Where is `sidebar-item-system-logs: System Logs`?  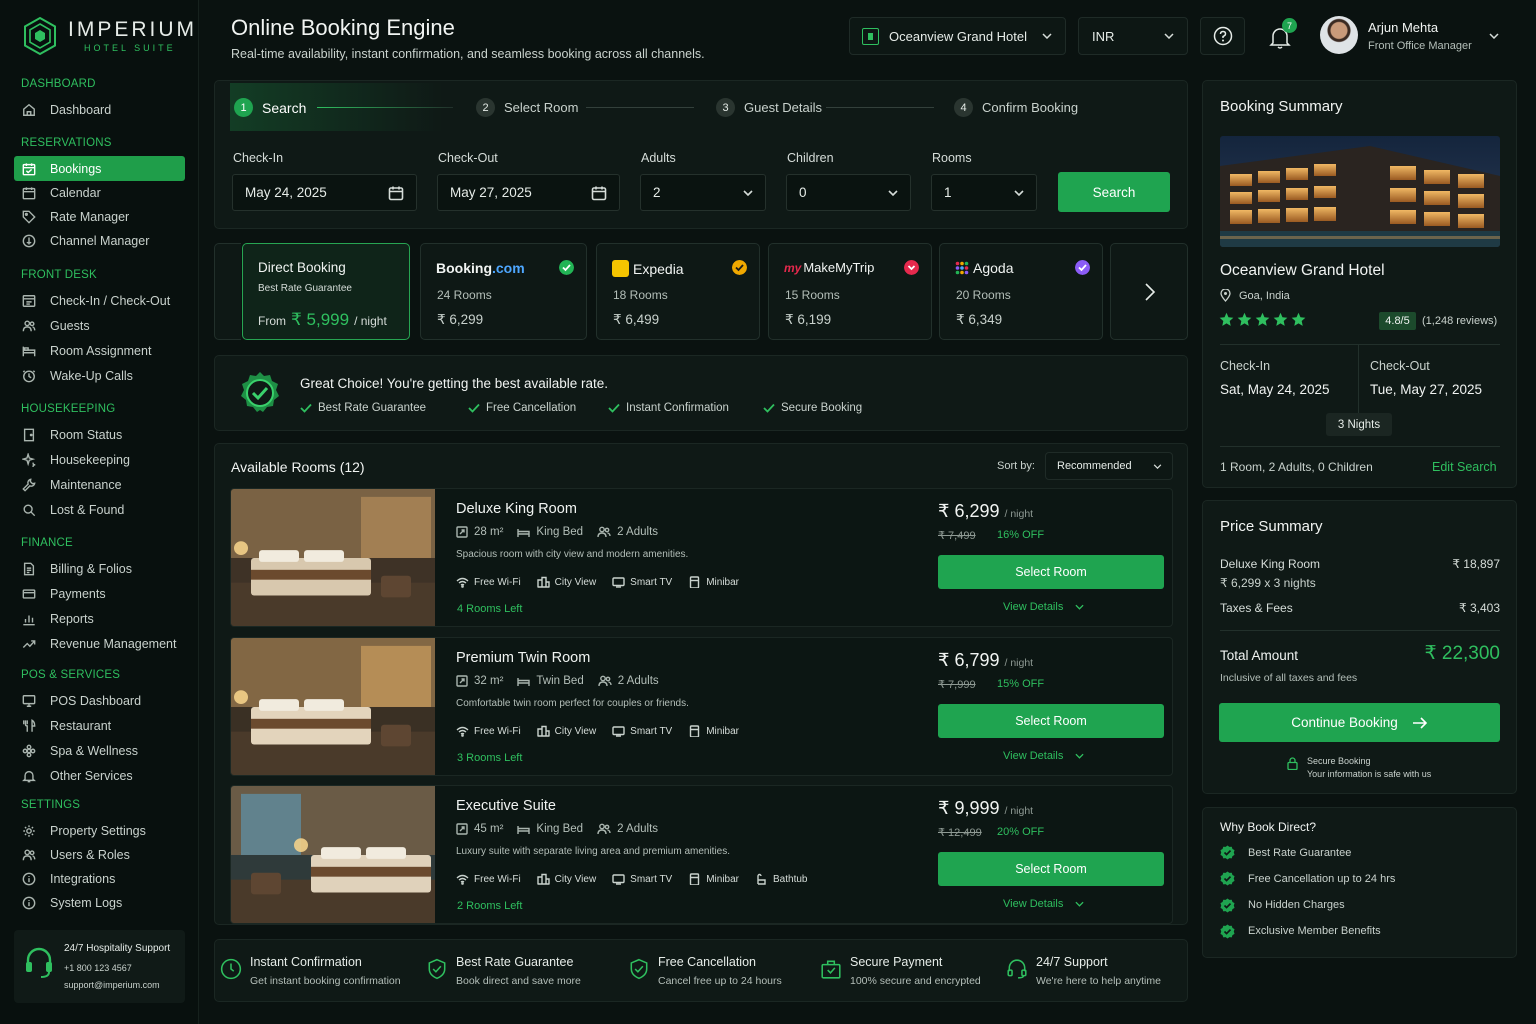 sidebar-item-system-logs: System Logs is located at coordinates (99, 902).